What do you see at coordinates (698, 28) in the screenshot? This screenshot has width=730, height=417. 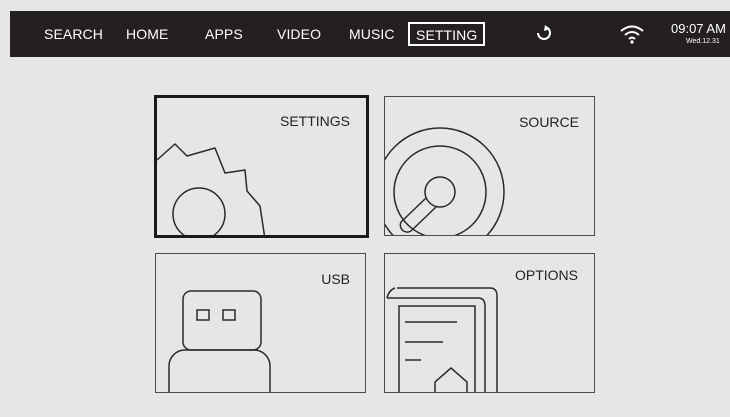 I see `clock-time: 09:07 AM` at bounding box center [698, 28].